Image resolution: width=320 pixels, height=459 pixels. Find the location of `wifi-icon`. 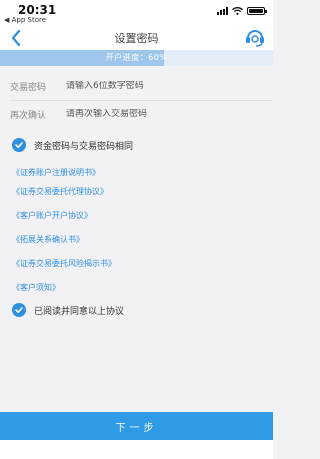

wifi-icon is located at coordinates (237, 11).